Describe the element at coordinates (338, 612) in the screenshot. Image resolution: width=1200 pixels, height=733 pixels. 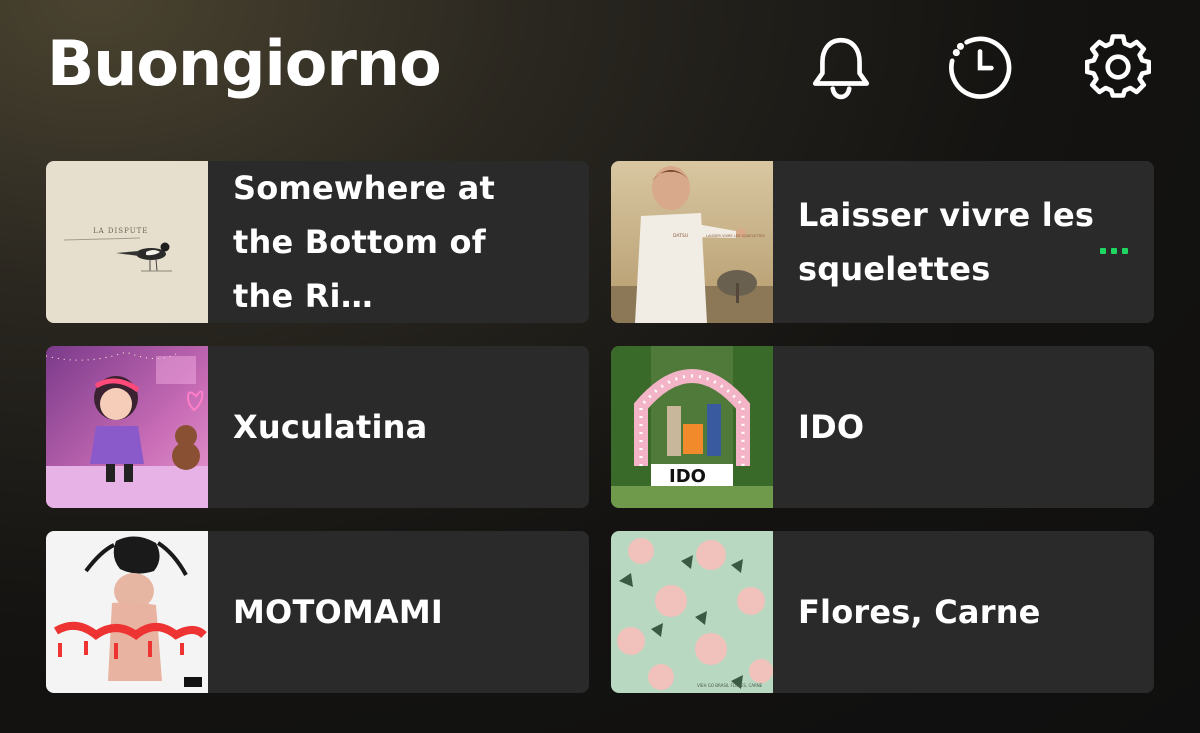
I see `album-title: MOTOMAMI` at that location.